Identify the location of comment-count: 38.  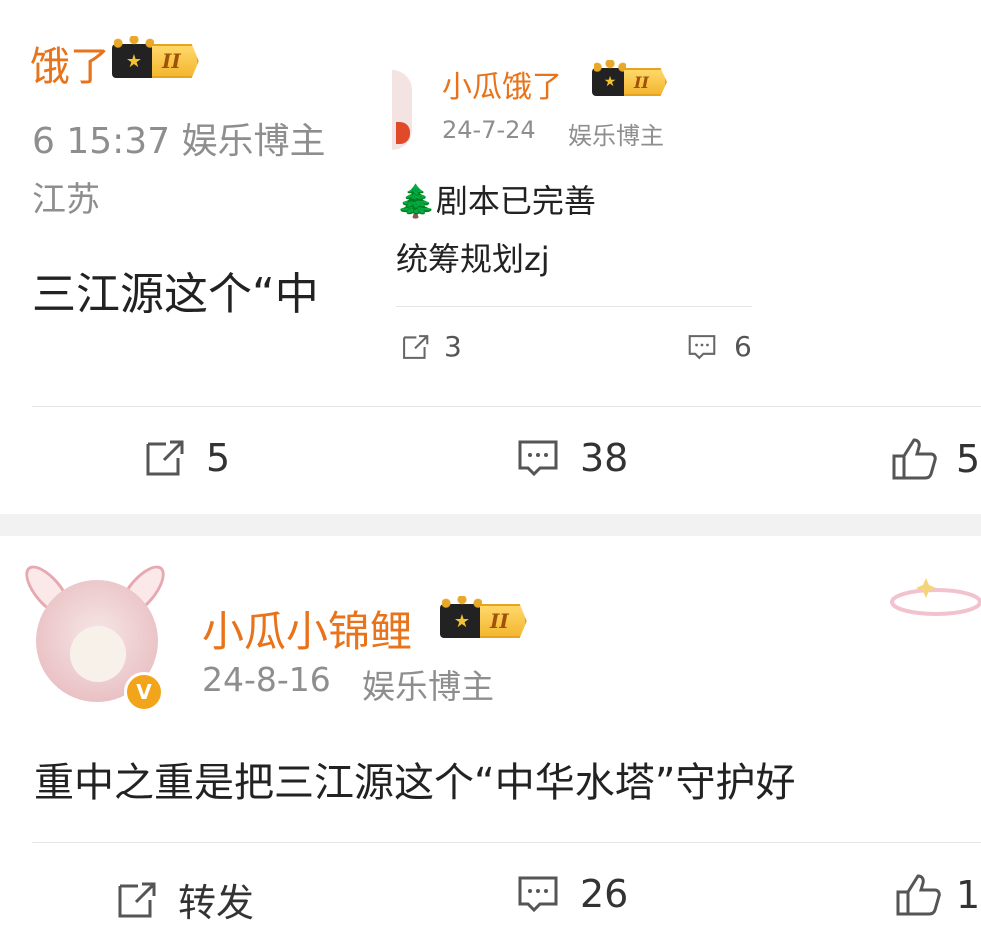
(604, 458).